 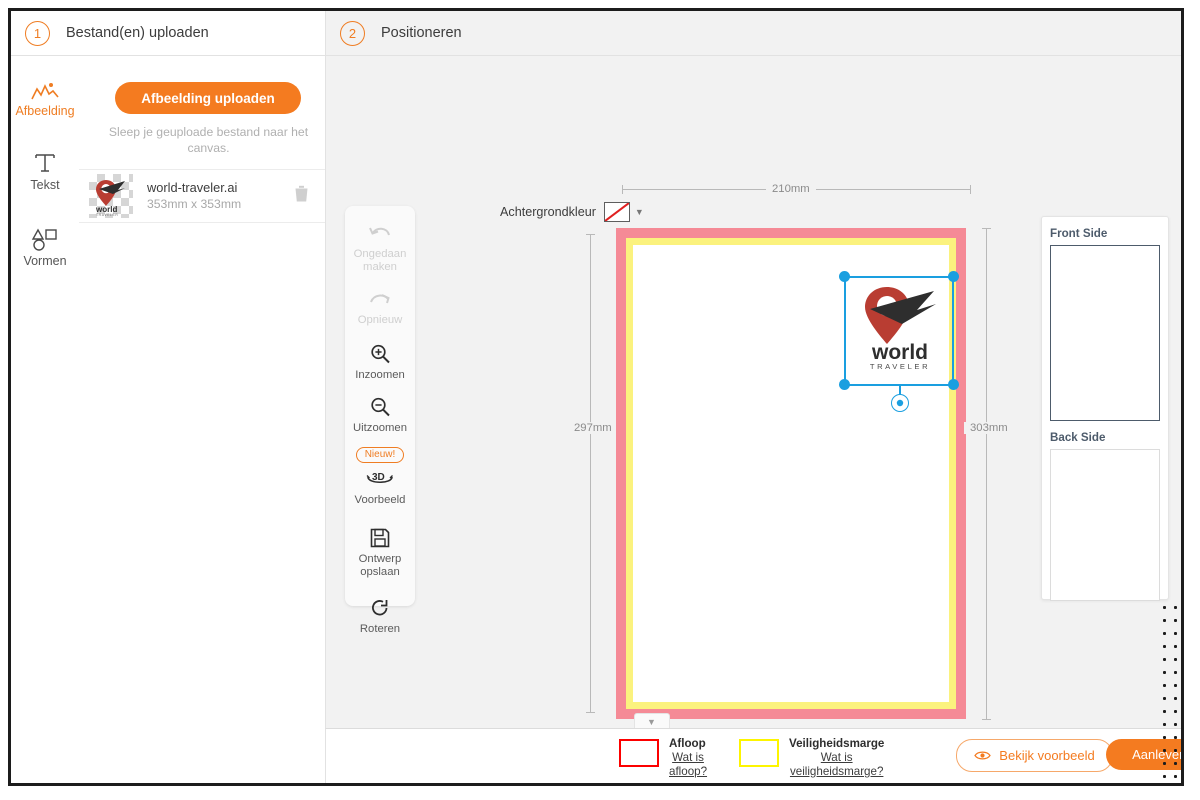 I want to click on eye-icon, so click(x=983, y=755).